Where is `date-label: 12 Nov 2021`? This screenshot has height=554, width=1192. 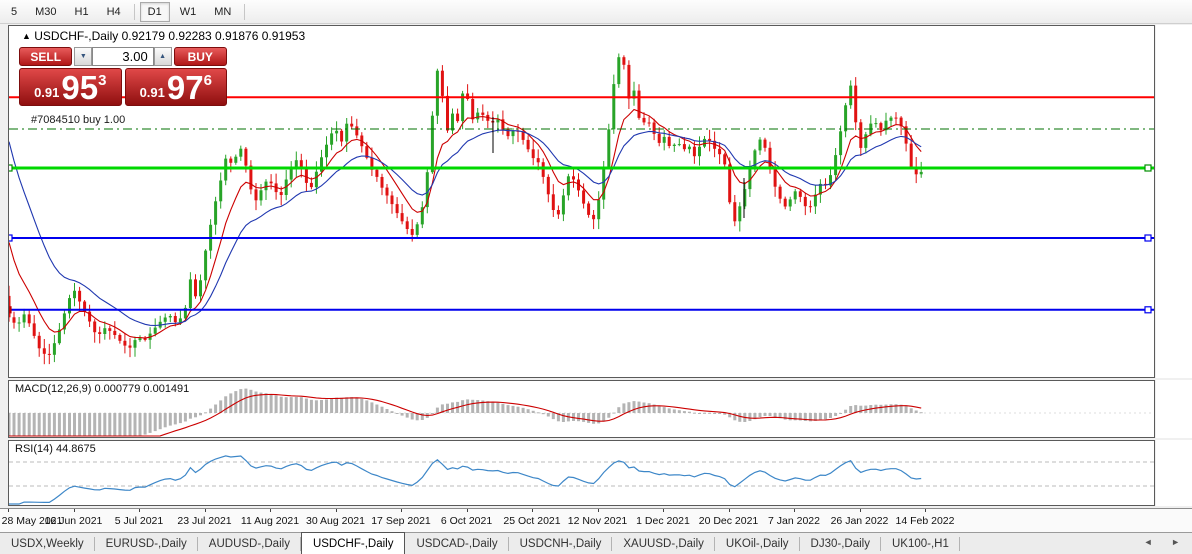
date-label: 12 Nov 2021 is located at coordinates (597, 521).